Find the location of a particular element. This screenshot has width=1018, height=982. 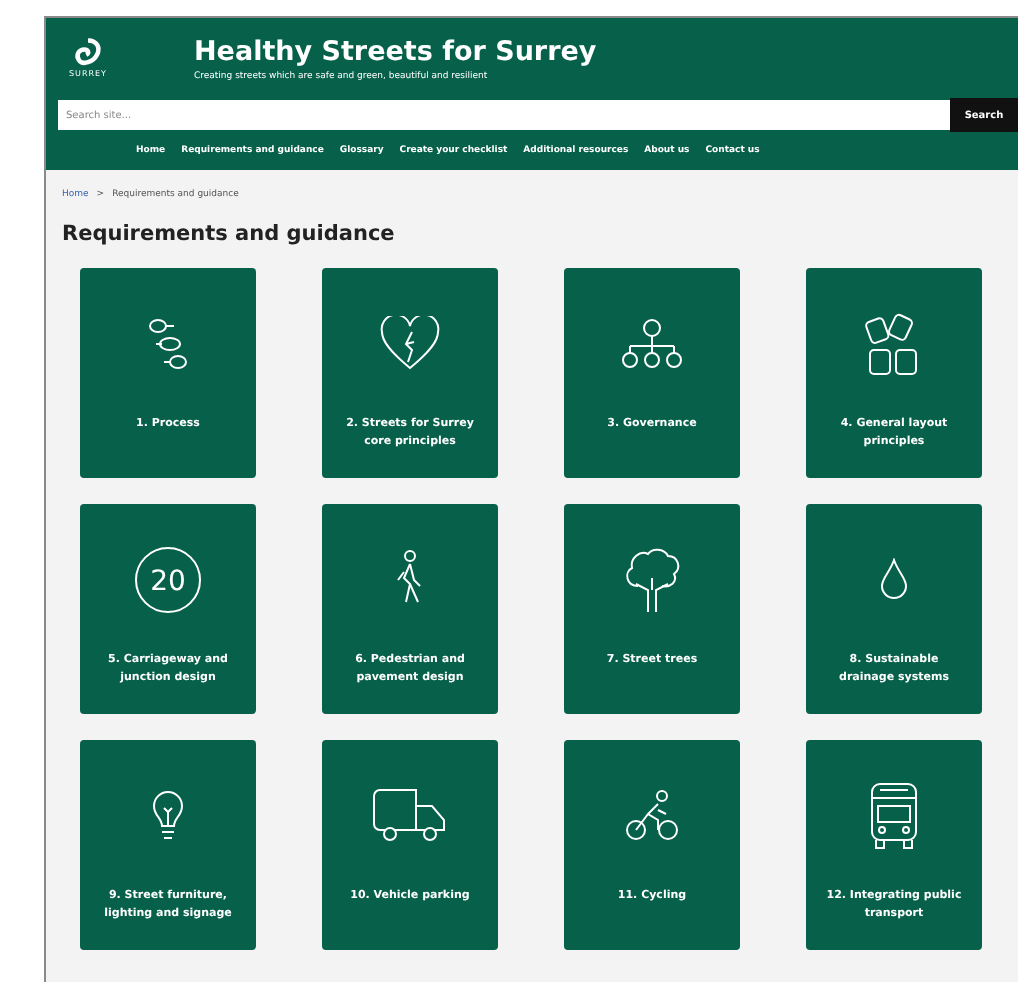

page-heading: Requirements and guidance is located at coordinates (229, 234).